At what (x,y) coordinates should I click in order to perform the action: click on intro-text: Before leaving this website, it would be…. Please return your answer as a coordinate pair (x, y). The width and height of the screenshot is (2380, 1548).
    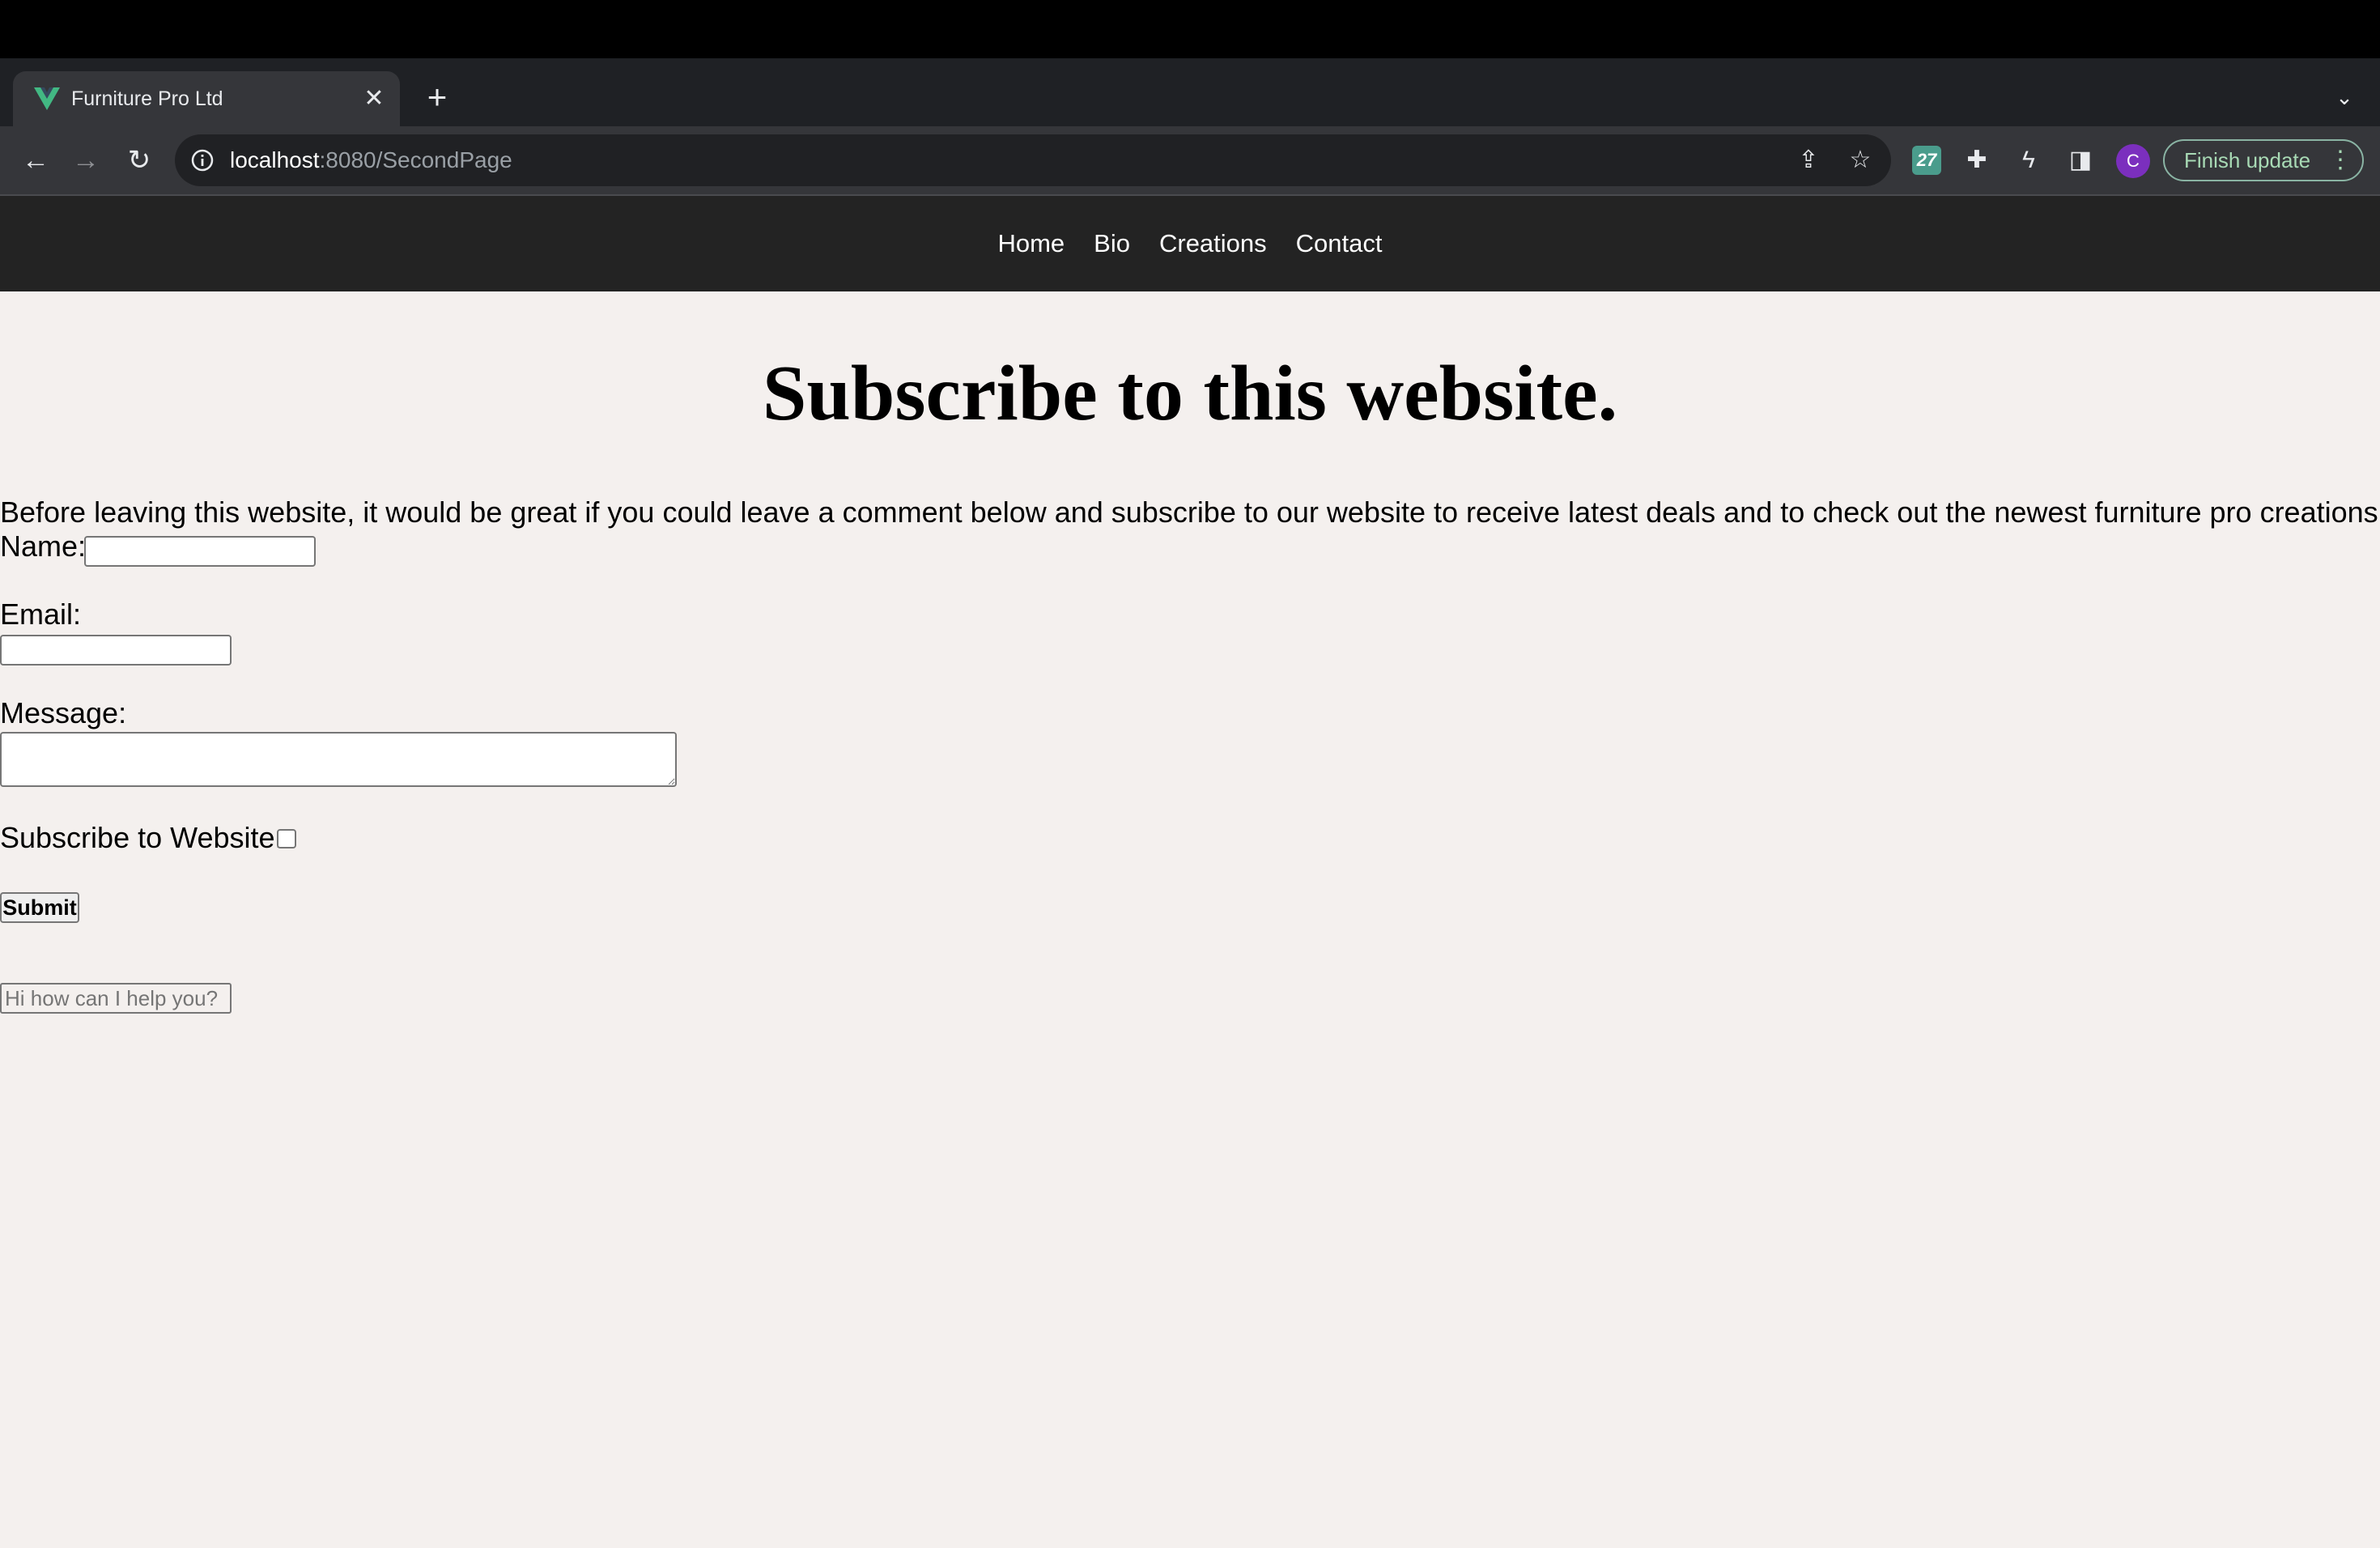
    Looking at the image, I should click on (1189, 512).